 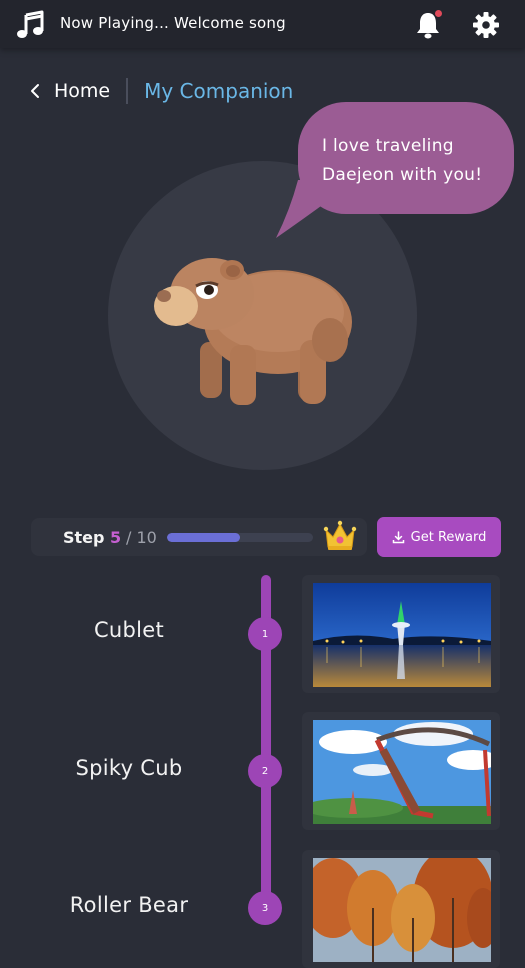 I want to click on step-current: 5, so click(x=116, y=537).